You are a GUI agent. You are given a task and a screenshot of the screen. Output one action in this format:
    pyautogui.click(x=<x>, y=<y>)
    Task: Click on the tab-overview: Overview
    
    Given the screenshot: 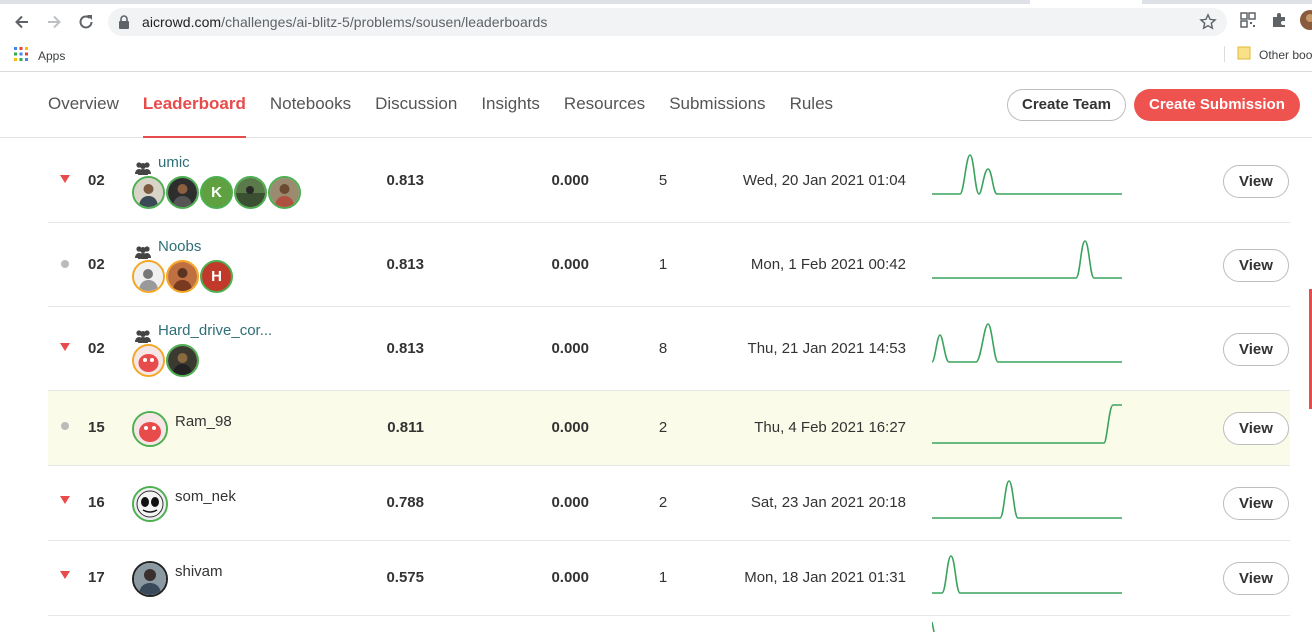 What is the action you would take?
    pyautogui.click(x=83, y=105)
    